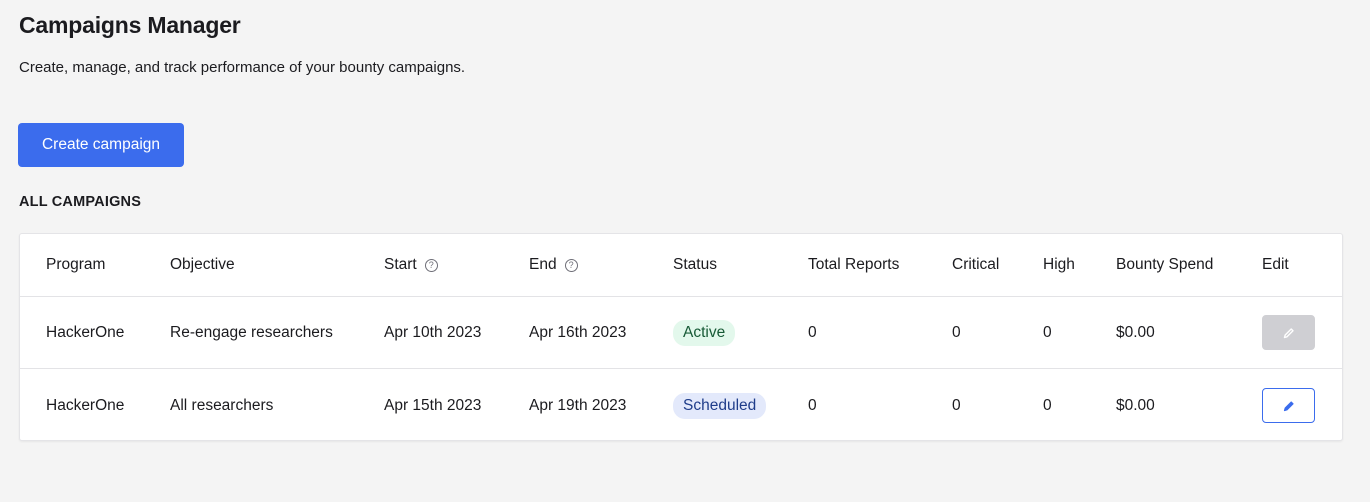 Image resolution: width=1370 pixels, height=502 pixels. I want to click on column-header-end: End ?, so click(553, 265).